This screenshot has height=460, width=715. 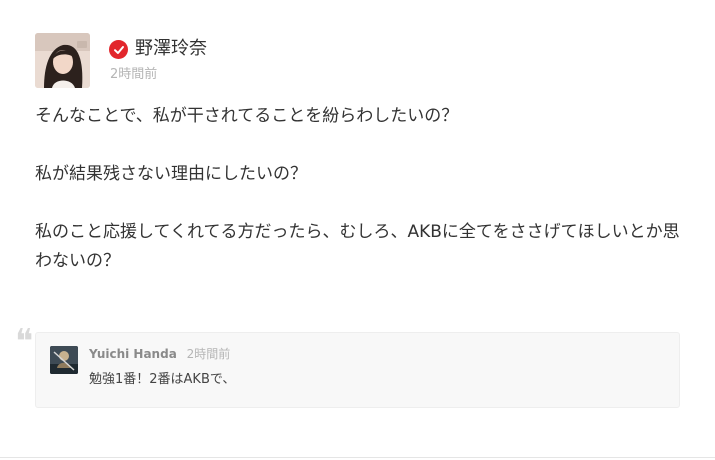 What do you see at coordinates (247, 116) in the screenshot?
I see `post-paragraph: そんなことで、私が干されてることを紛らわしたいの？` at bounding box center [247, 116].